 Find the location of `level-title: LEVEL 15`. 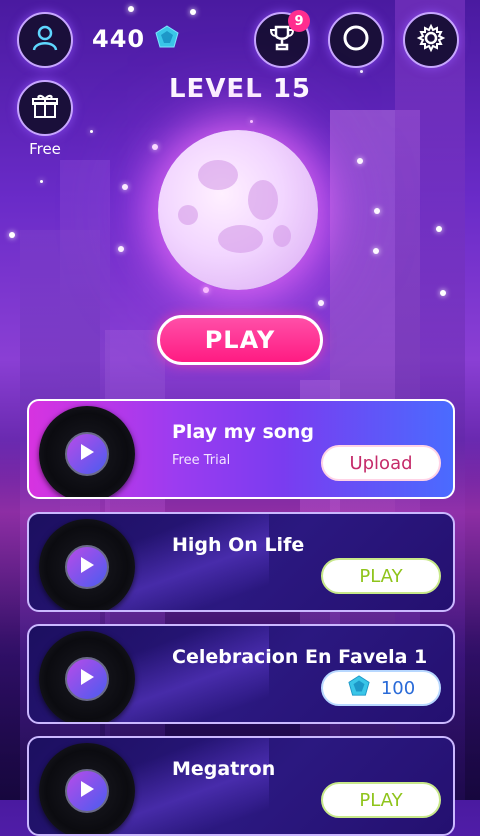

level-title: LEVEL 15 is located at coordinates (239, 89).